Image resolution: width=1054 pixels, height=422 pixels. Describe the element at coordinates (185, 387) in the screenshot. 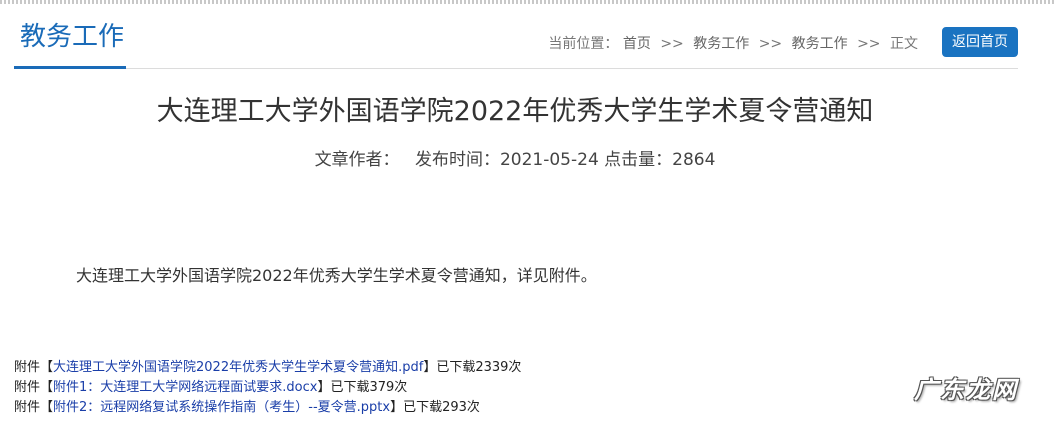

I see `attachment-link: 附件1：大连理工大学网络远程面试要求.docx` at that location.